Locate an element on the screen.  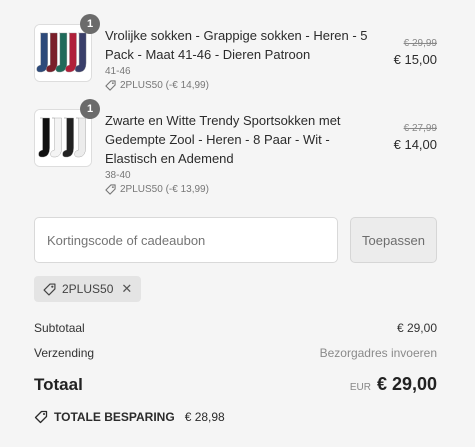
total-value: € 29,00 is located at coordinates (406, 384).